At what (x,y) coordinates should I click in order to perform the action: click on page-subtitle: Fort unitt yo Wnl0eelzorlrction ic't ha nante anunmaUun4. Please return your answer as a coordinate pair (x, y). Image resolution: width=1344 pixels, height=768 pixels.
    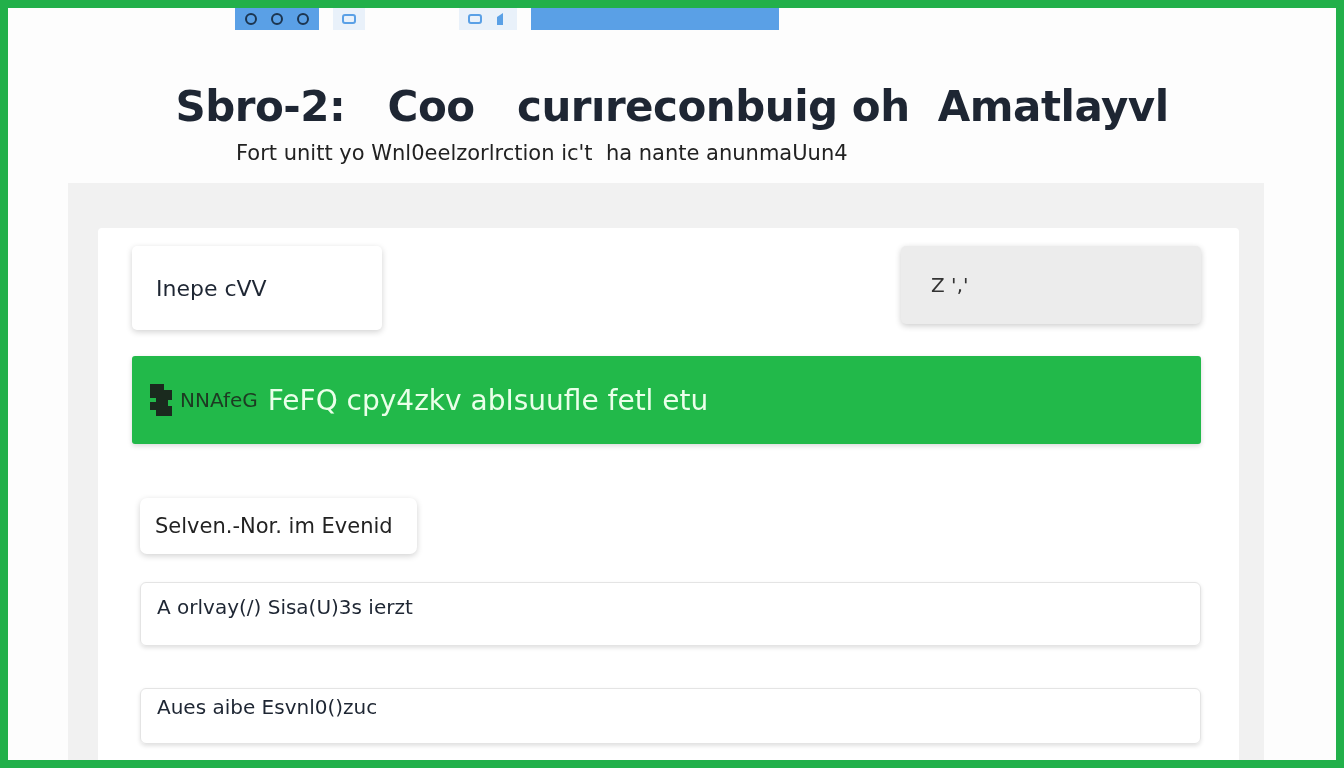
    Looking at the image, I should click on (542, 153).